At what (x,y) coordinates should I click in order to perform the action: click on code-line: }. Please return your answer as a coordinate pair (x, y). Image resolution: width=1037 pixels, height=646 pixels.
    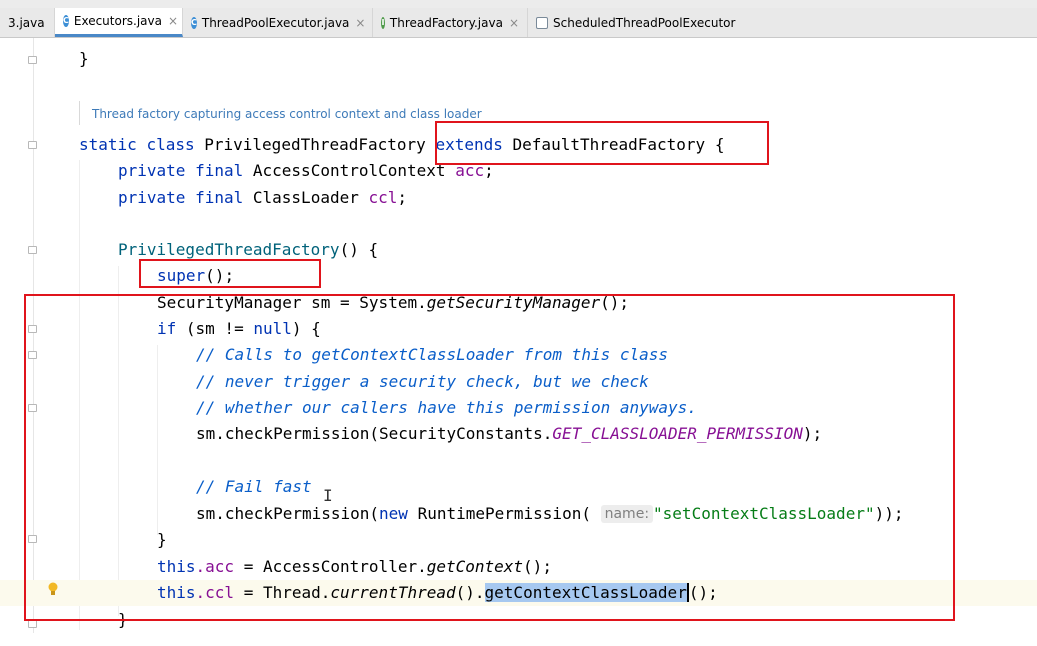
    Looking at the image, I should click on (84, 58).